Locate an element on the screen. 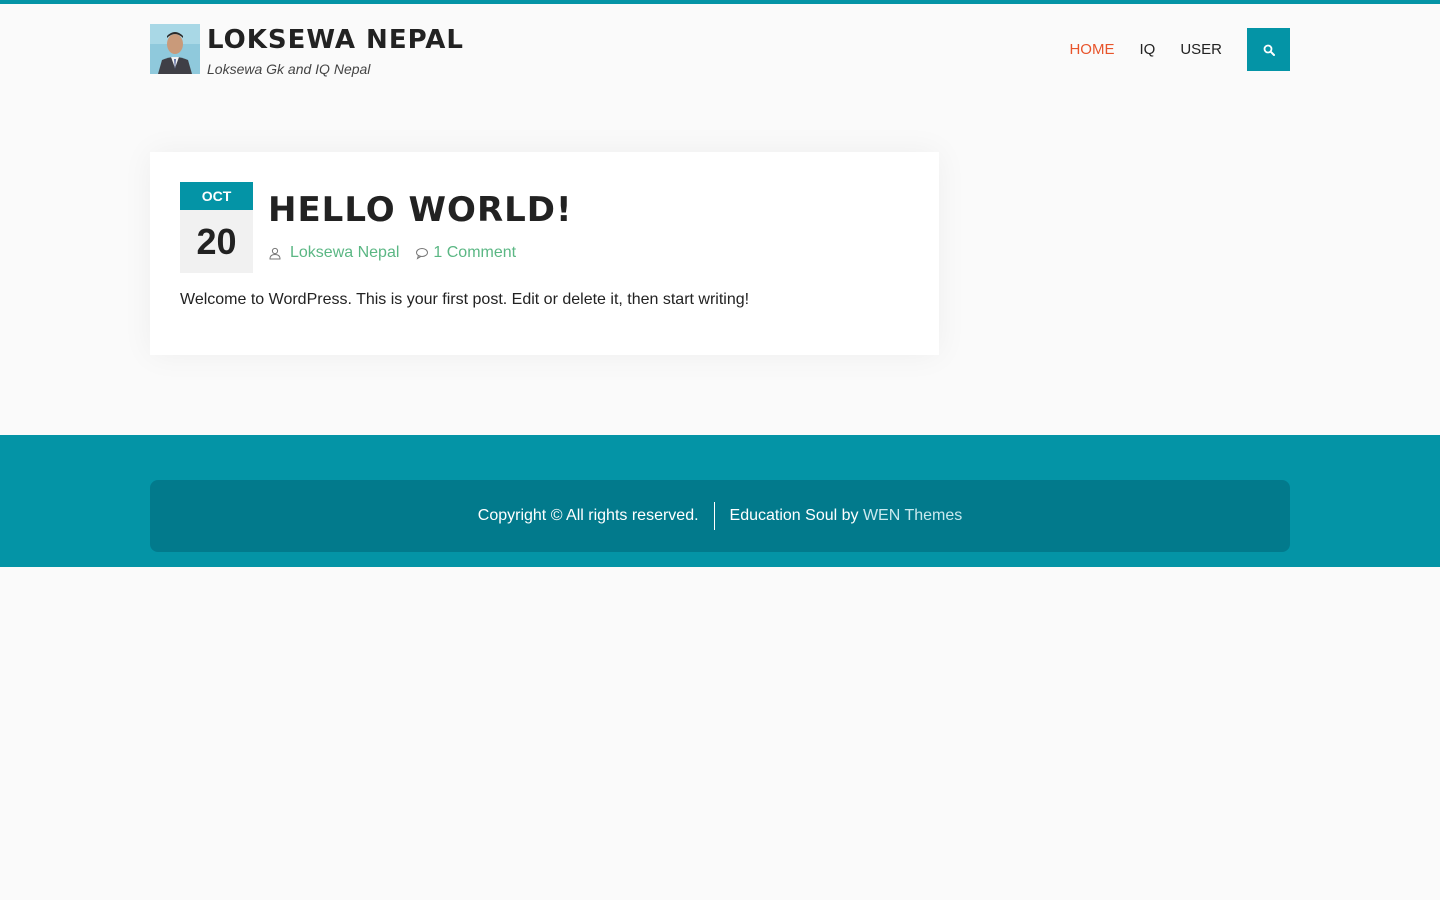  top-accent-bar is located at coordinates (720, 2).